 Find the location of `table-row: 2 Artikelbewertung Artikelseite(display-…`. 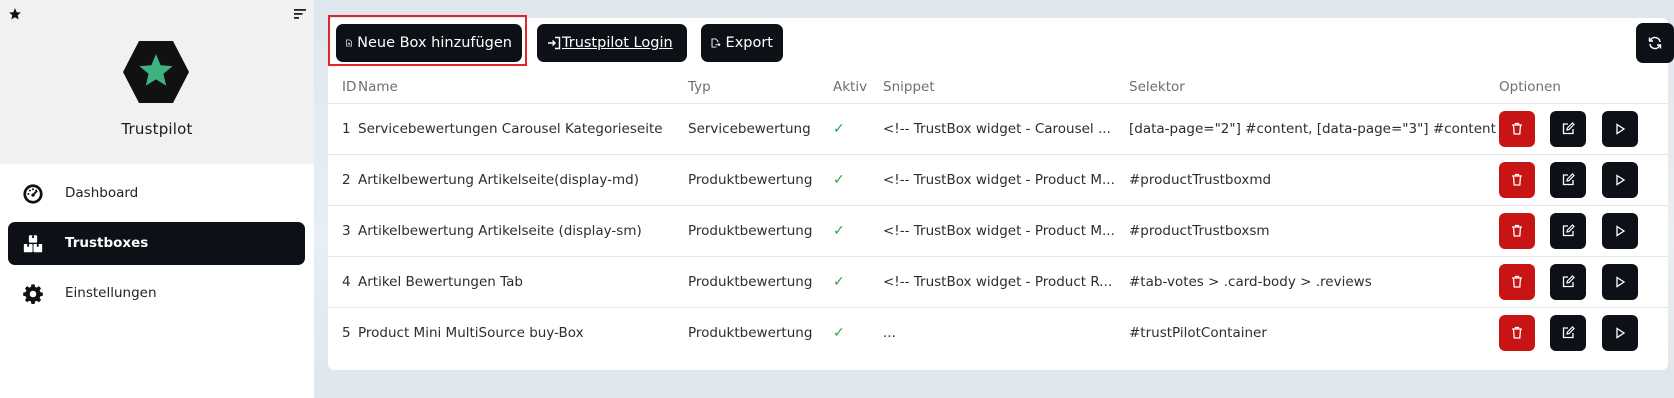

table-row: 2 Artikelbewertung Artikelseite(display-… is located at coordinates (998, 180).